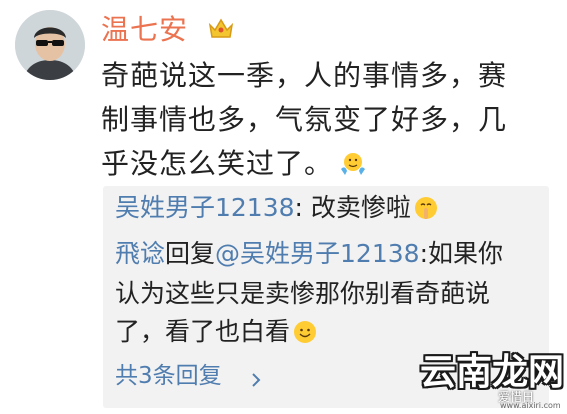 The width and height of the screenshot is (567, 414). I want to click on shush-emoji-icon, so click(425, 208).